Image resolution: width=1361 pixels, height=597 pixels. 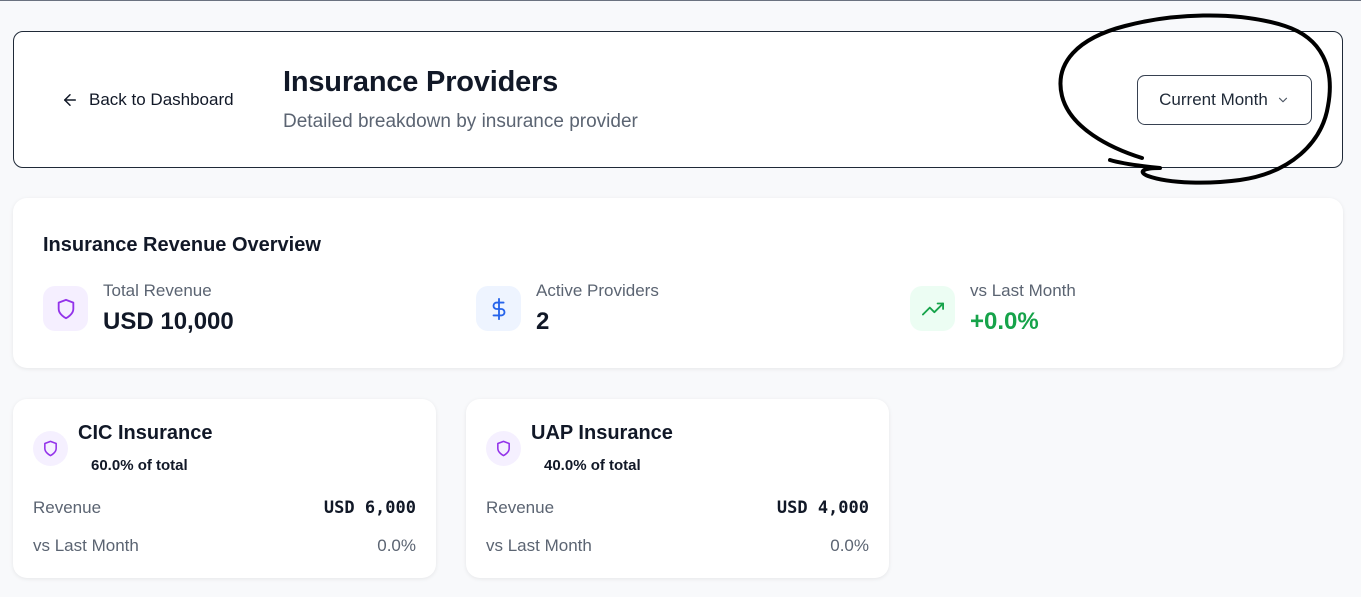 I want to click on stat-value: USD 10,000, so click(x=168, y=321).